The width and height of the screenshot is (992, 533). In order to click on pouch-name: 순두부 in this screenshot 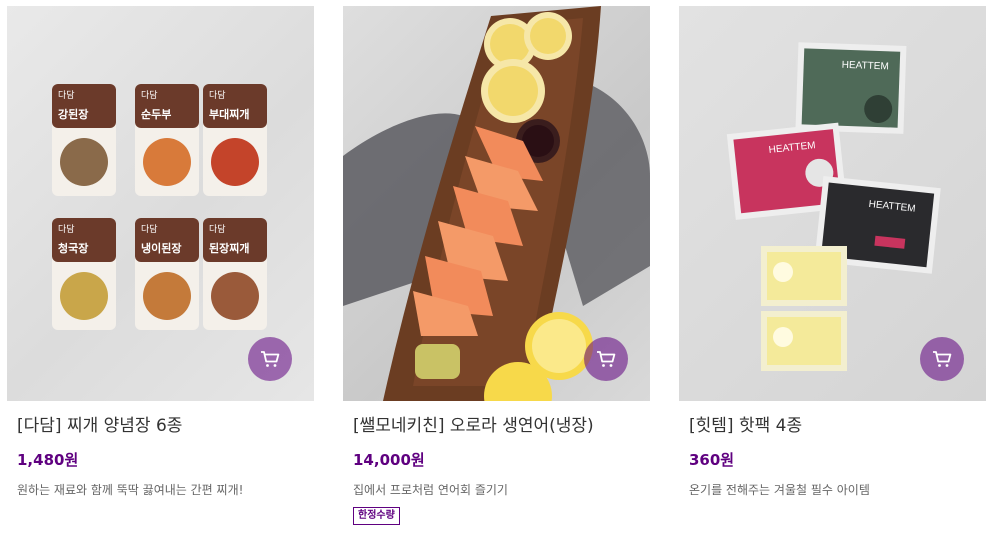, I will do `click(156, 114)`.